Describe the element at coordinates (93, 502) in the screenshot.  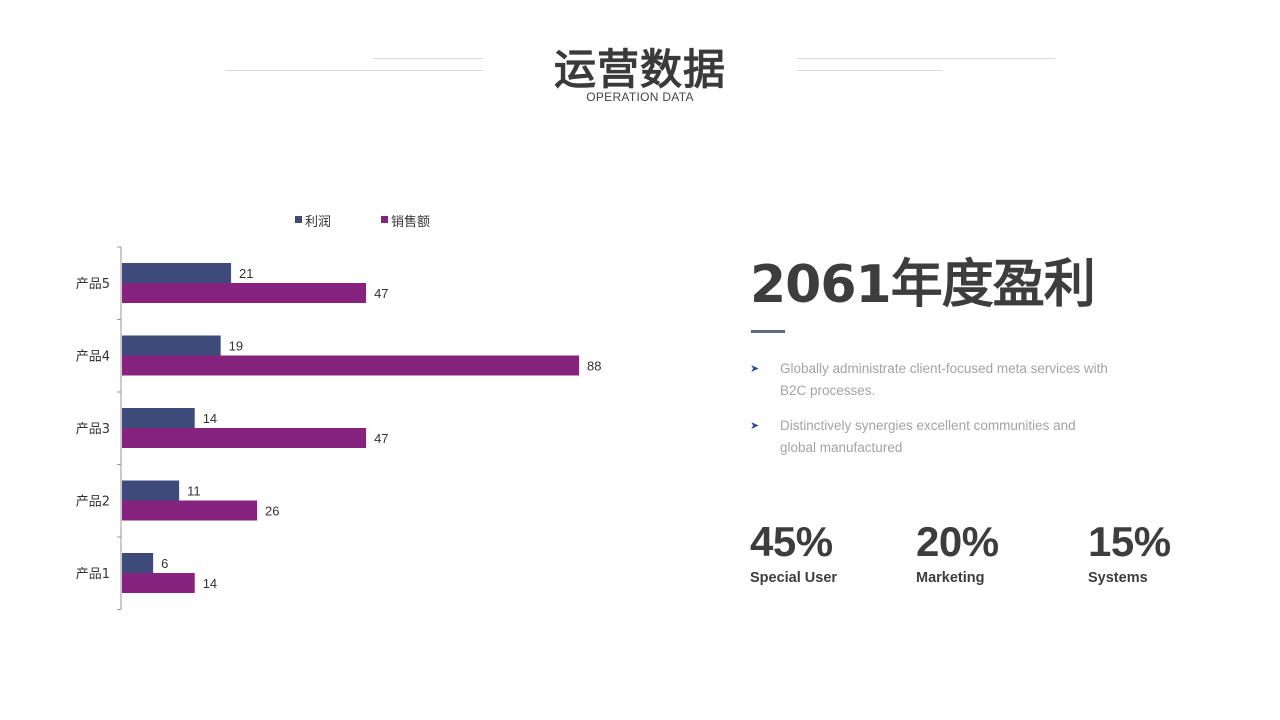
I see `category-label: 产品2` at that location.